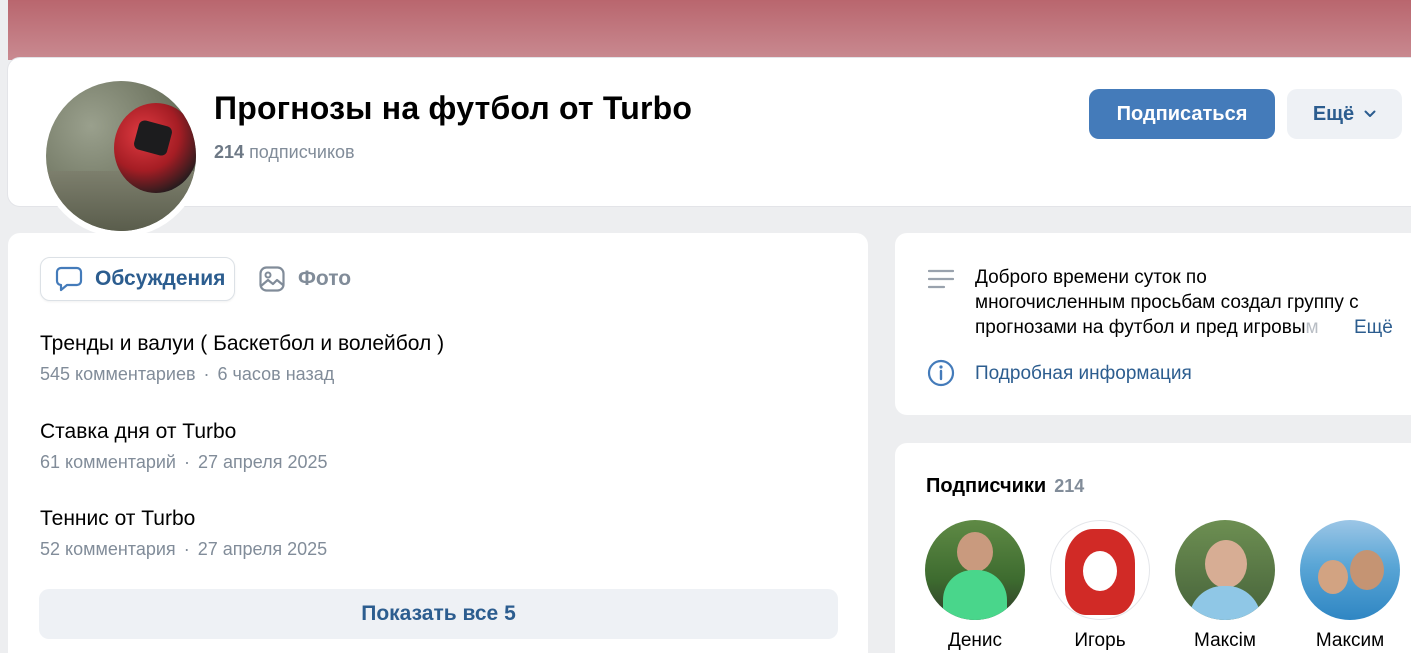 This screenshot has height=653, width=1411. What do you see at coordinates (1371, 327) in the screenshot?
I see `description-more-link: Ещё` at bounding box center [1371, 327].